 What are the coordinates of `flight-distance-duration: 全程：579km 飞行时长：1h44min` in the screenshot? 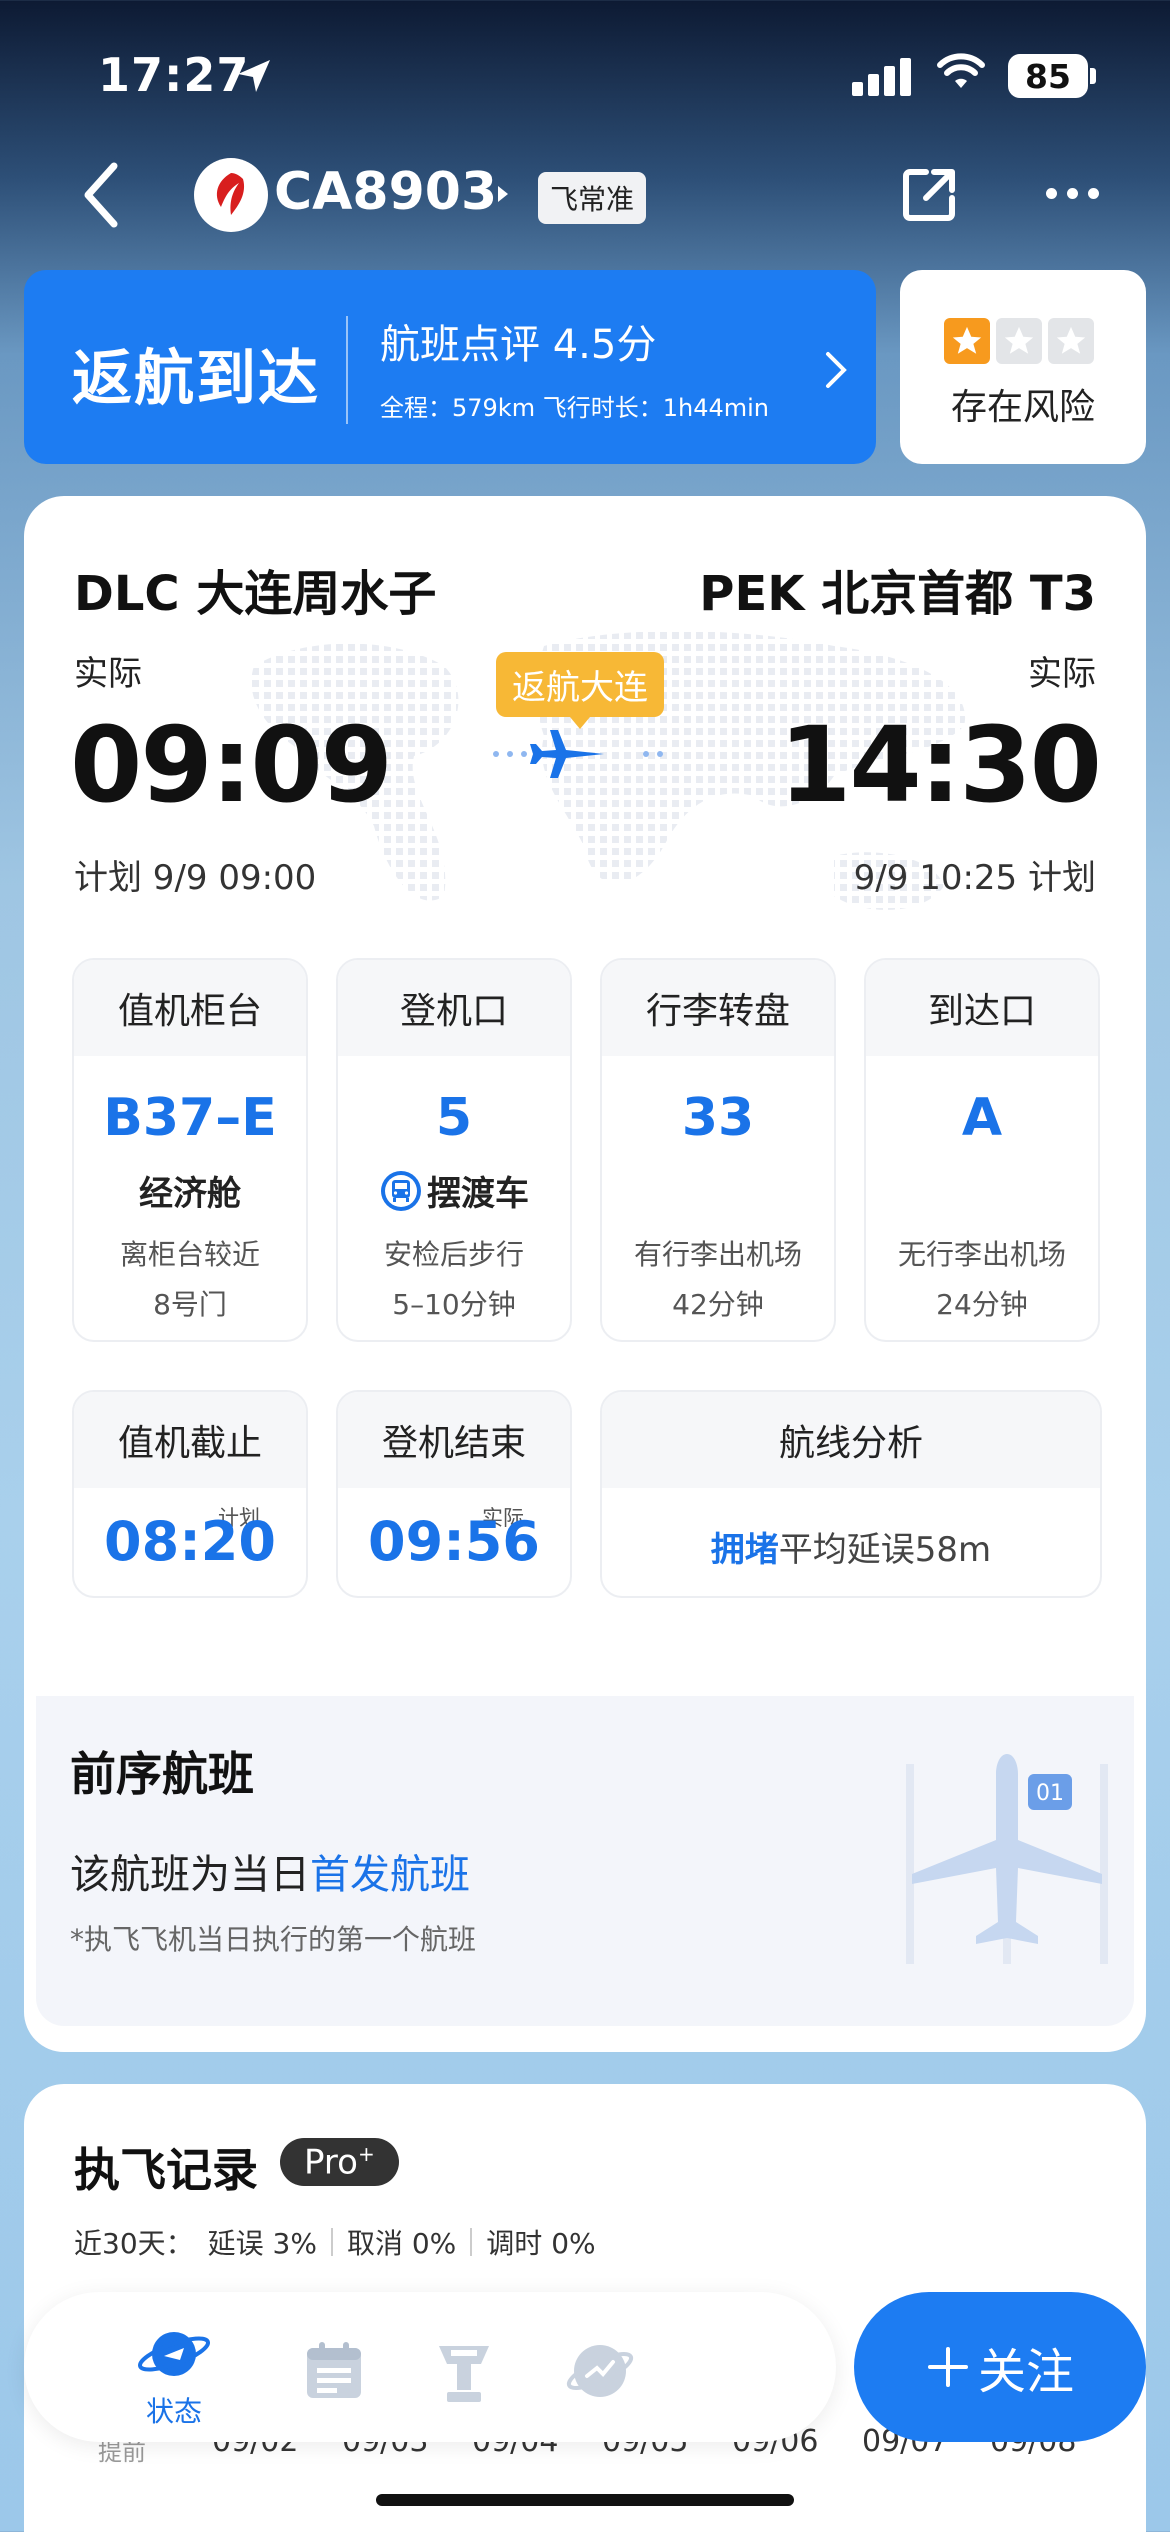 It's located at (574, 408).